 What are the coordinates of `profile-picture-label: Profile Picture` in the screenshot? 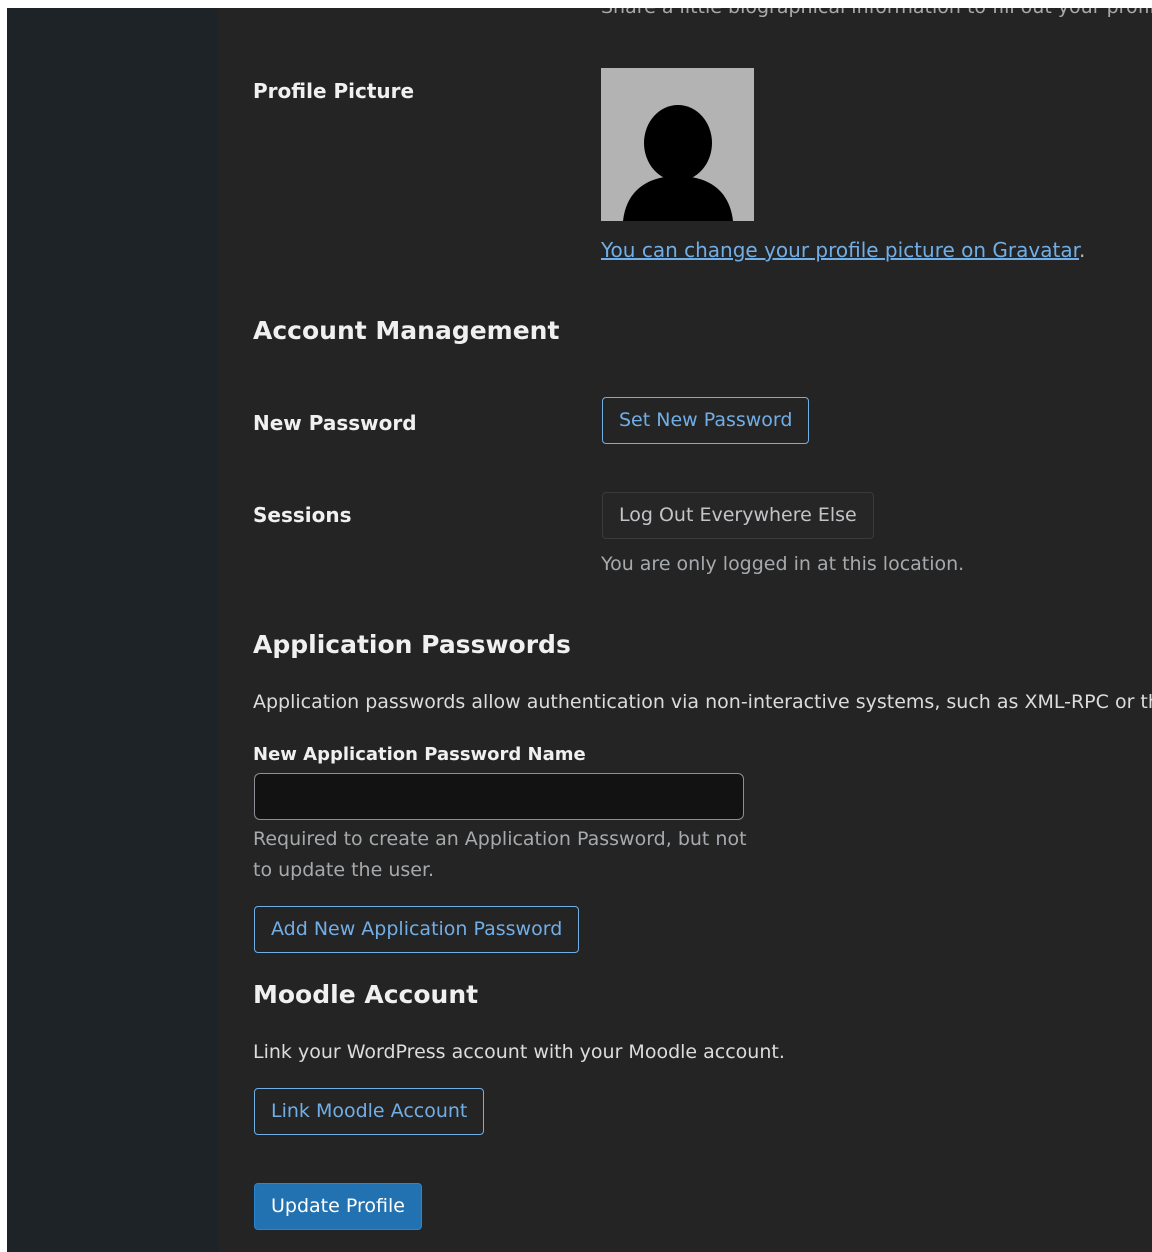 It's located at (334, 91).